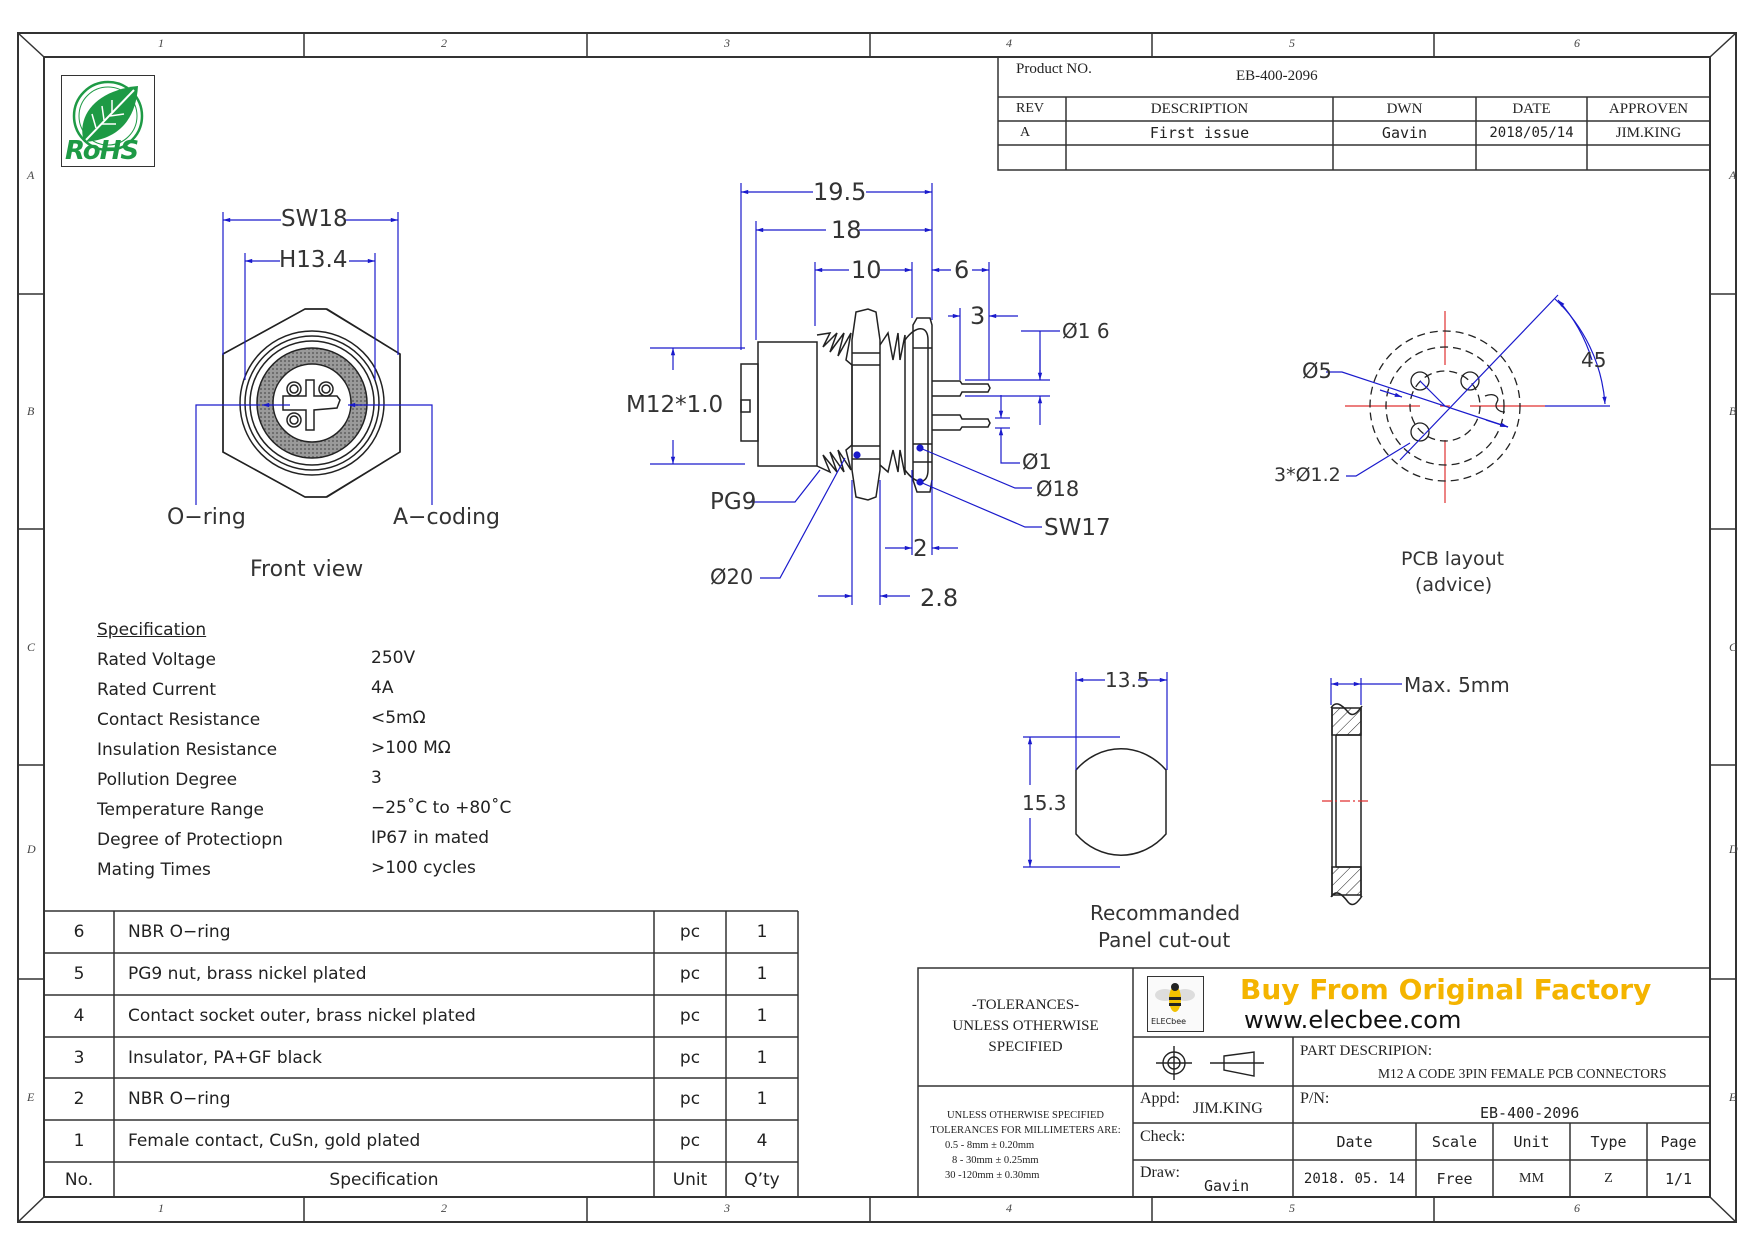  What do you see at coordinates (79, 1179) in the screenshot?
I see `bom-header-no: No.` at bounding box center [79, 1179].